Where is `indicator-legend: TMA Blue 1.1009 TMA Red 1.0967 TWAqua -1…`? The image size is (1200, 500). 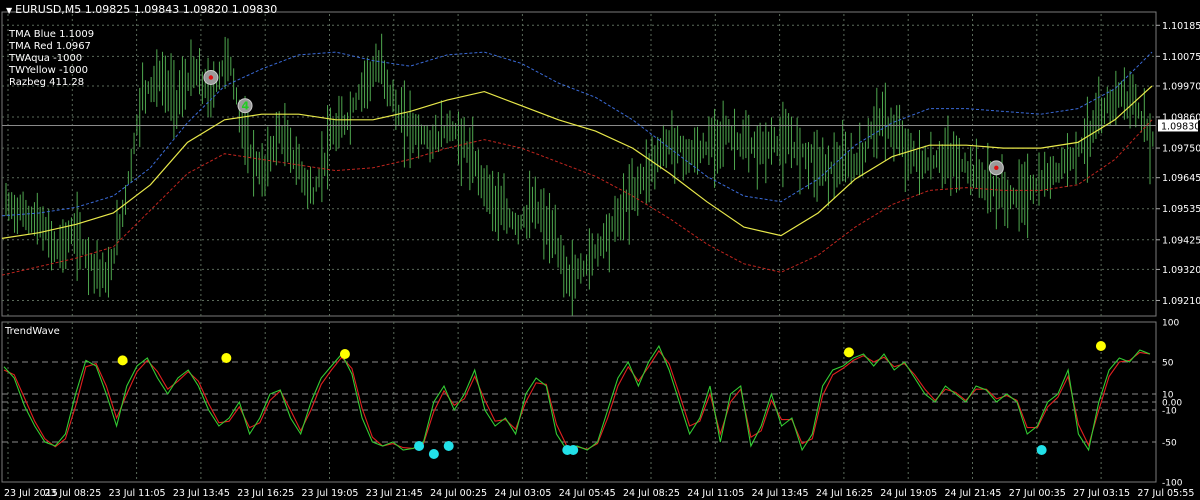 indicator-legend: TMA Blue 1.1009 TMA Red 1.0967 TWAqua -1… is located at coordinates (51, 59).